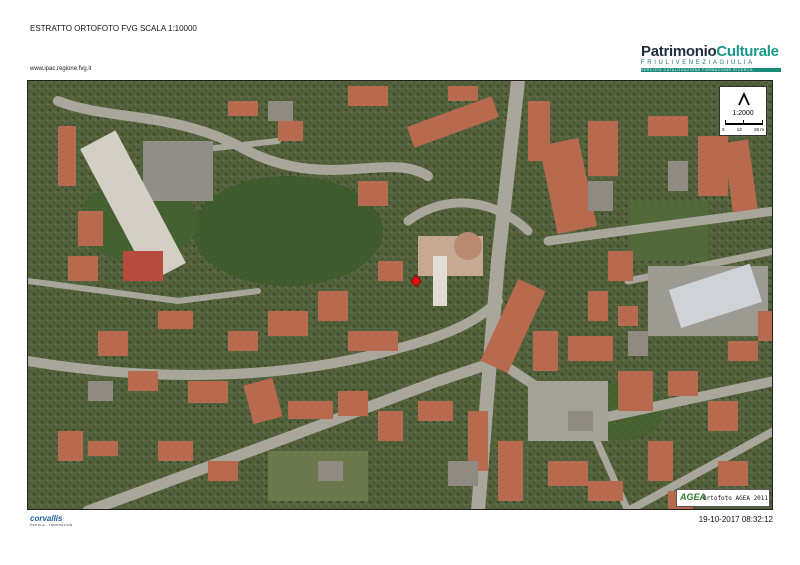  What do you see at coordinates (723, 129) in the screenshot?
I see `scale-label-0: 0` at bounding box center [723, 129].